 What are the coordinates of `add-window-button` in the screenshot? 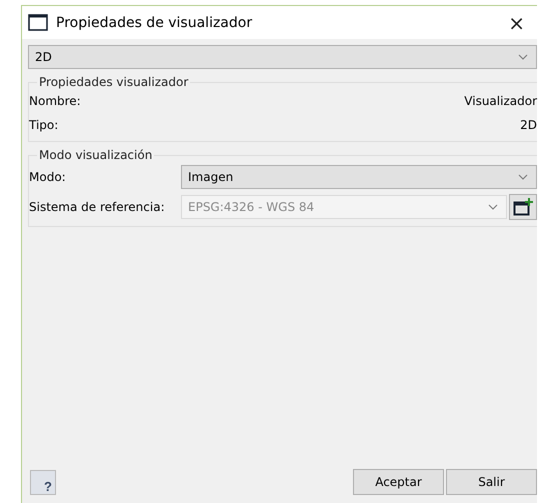 It's located at (523, 207).